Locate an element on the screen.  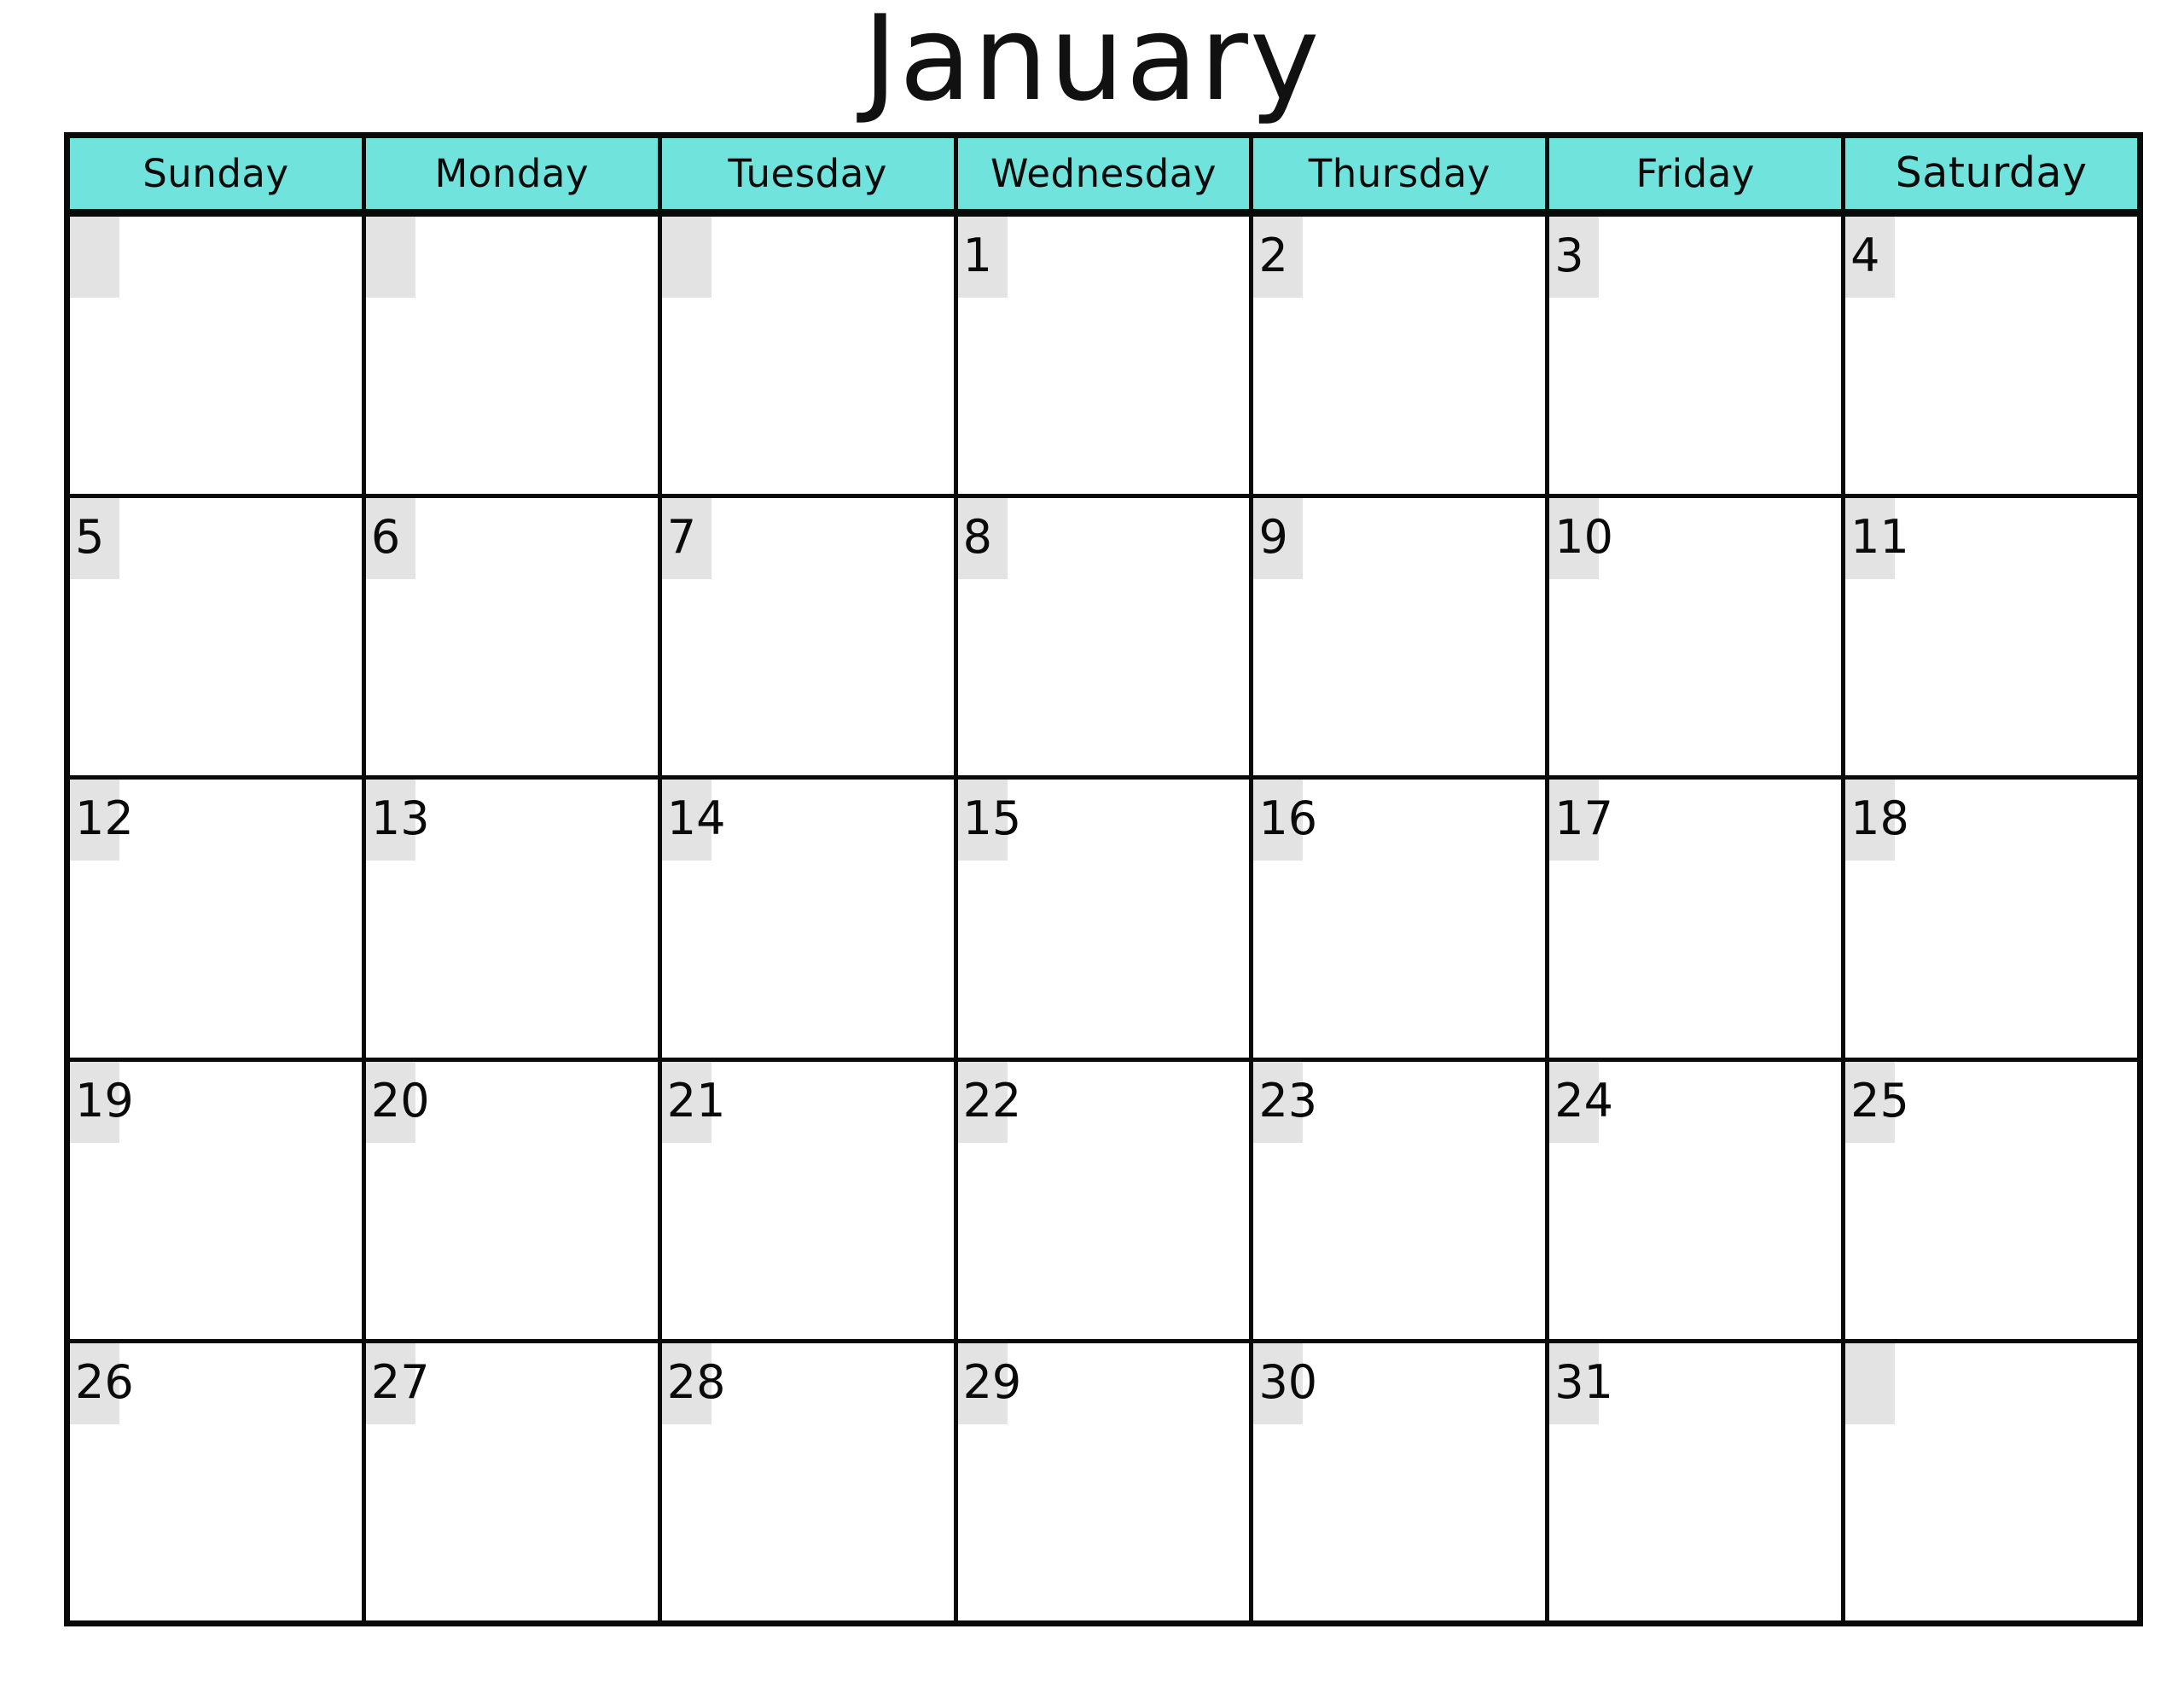
day-number: 13 is located at coordinates (400, 819).